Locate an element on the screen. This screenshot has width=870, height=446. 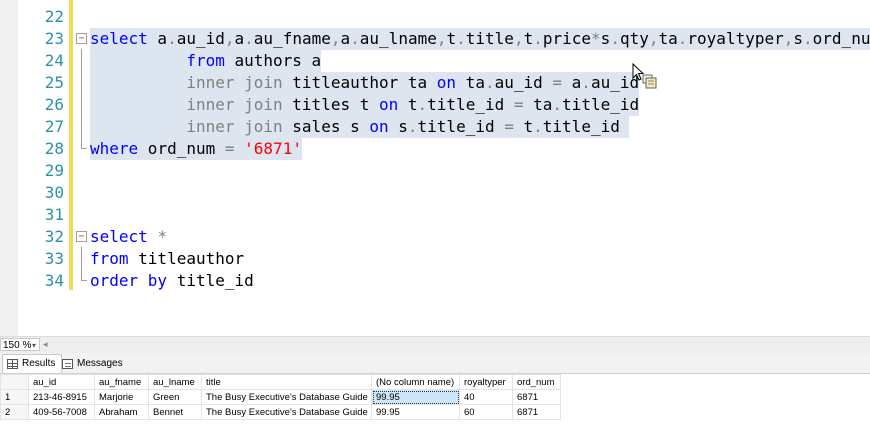
code-line: 22 is located at coordinates (435, 17).